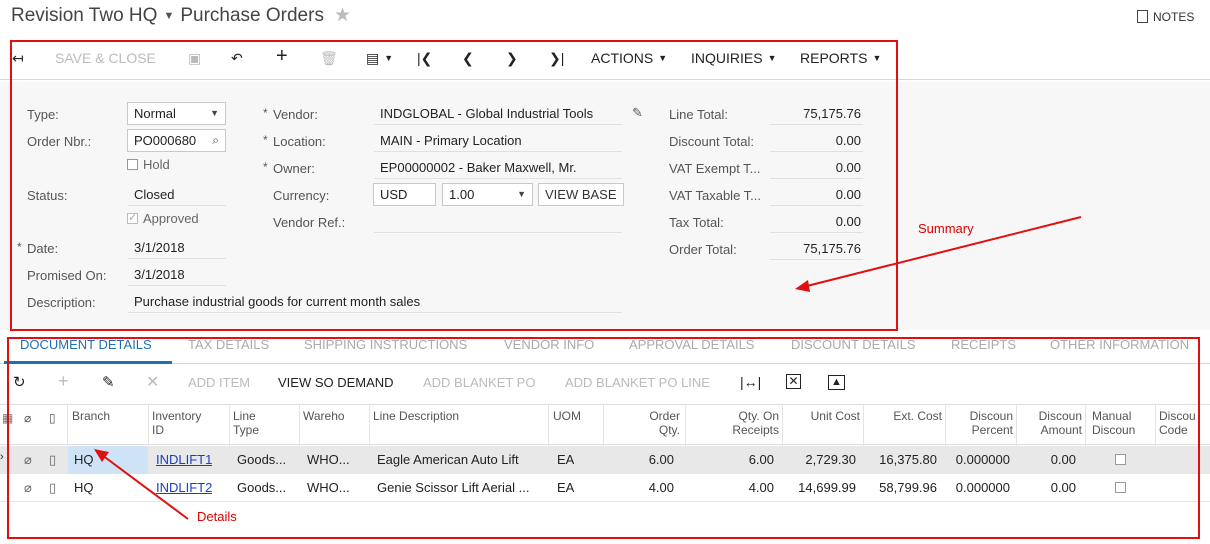 This screenshot has height=544, width=1210. What do you see at coordinates (942, 252) in the screenshot?
I see `summary-arrow` at bounding box center [942, 252].